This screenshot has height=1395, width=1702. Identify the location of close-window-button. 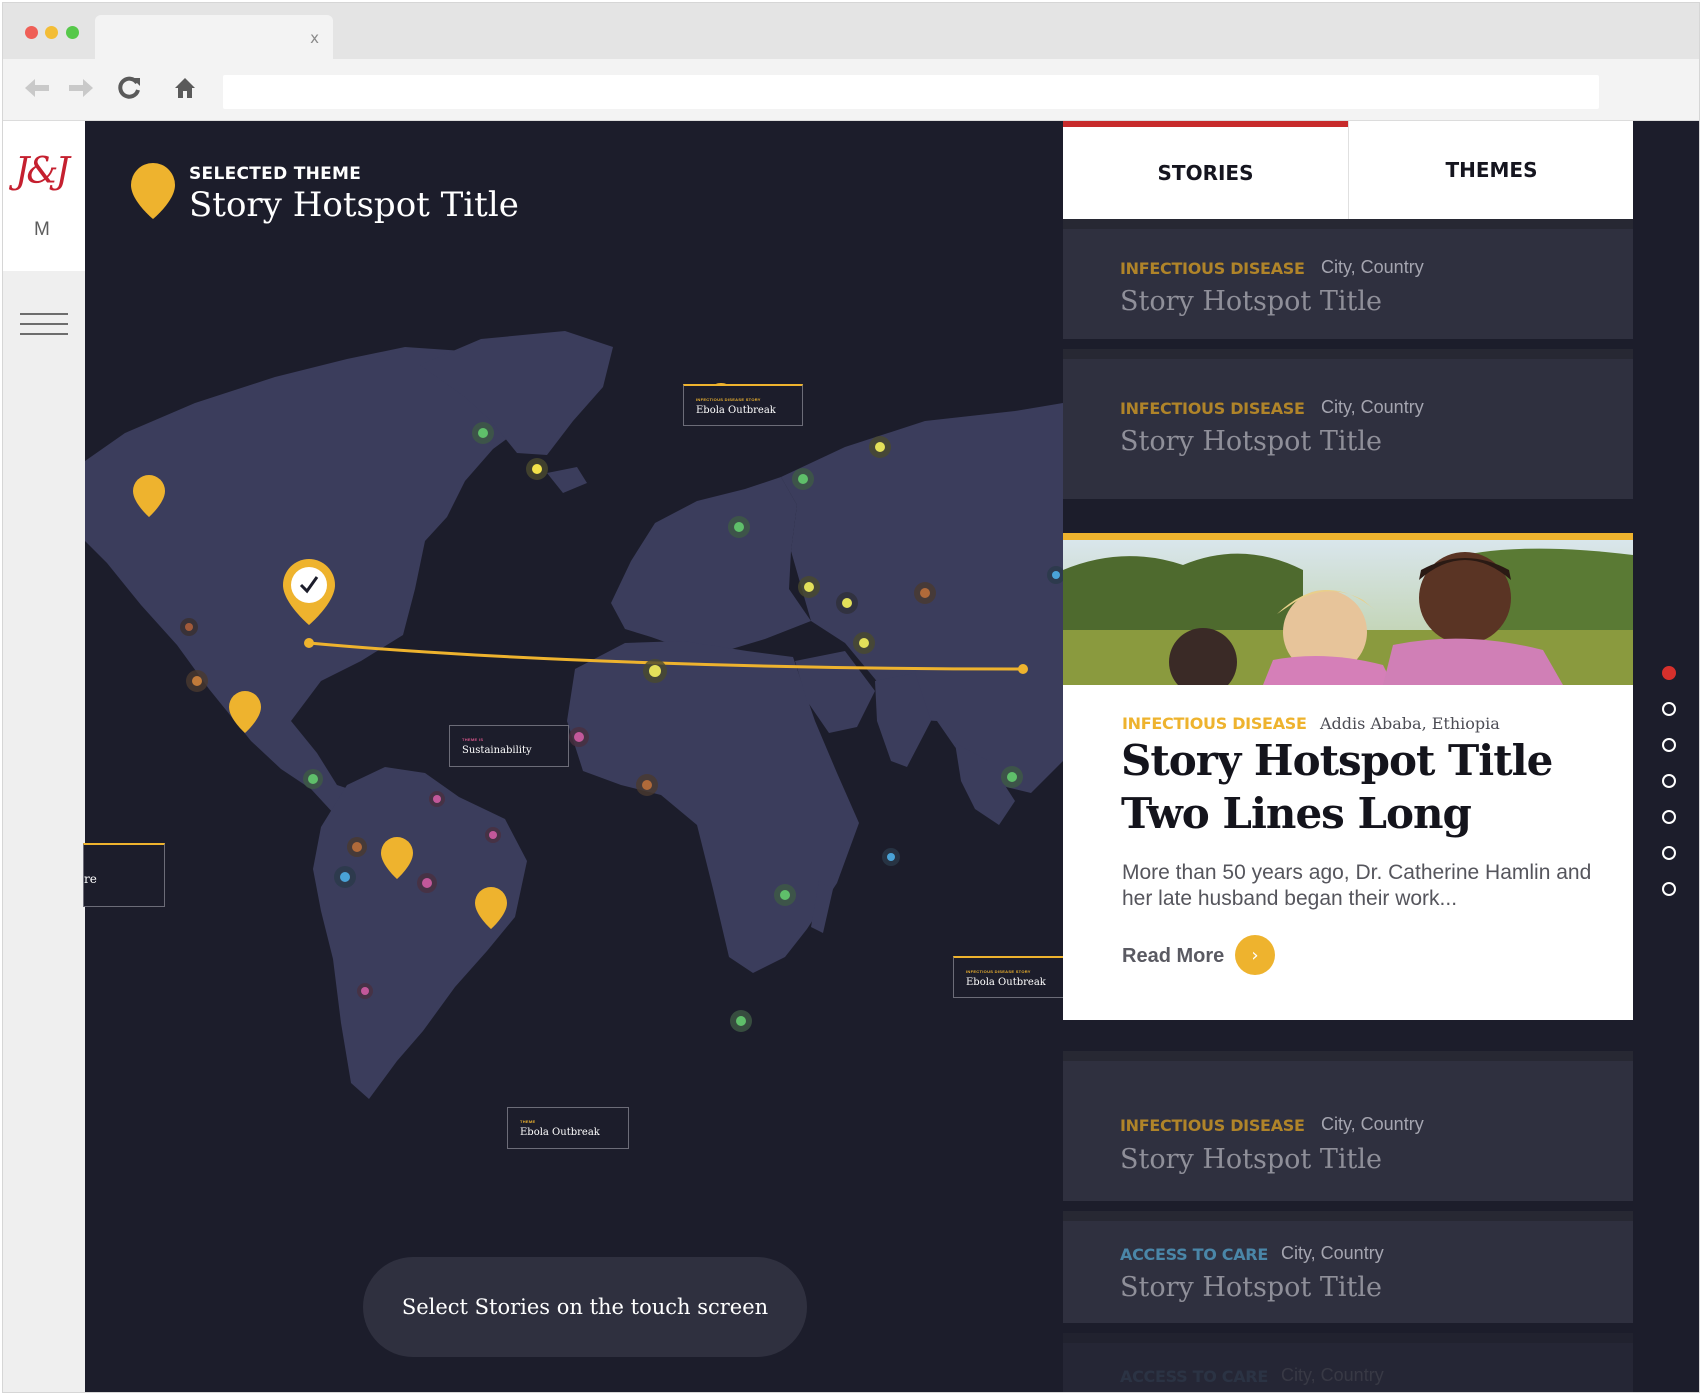
(31, 32).